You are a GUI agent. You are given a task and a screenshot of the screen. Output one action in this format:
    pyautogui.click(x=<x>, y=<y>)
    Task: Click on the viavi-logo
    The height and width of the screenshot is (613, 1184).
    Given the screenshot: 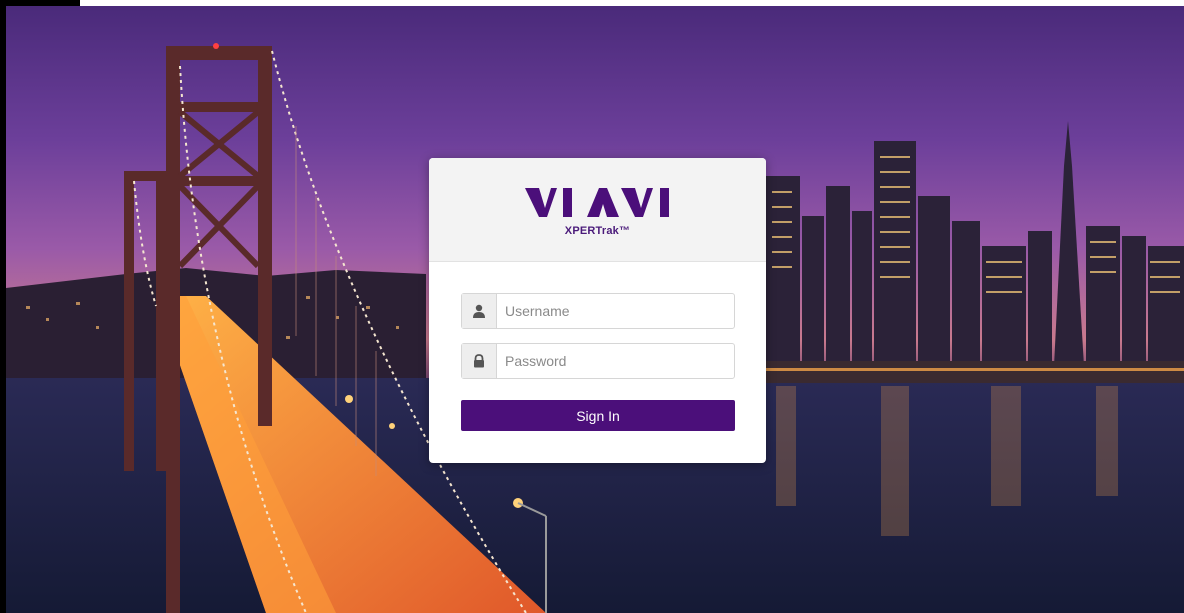 What is the action you would take?
    pyautogui.click(x=596, y=202)
    